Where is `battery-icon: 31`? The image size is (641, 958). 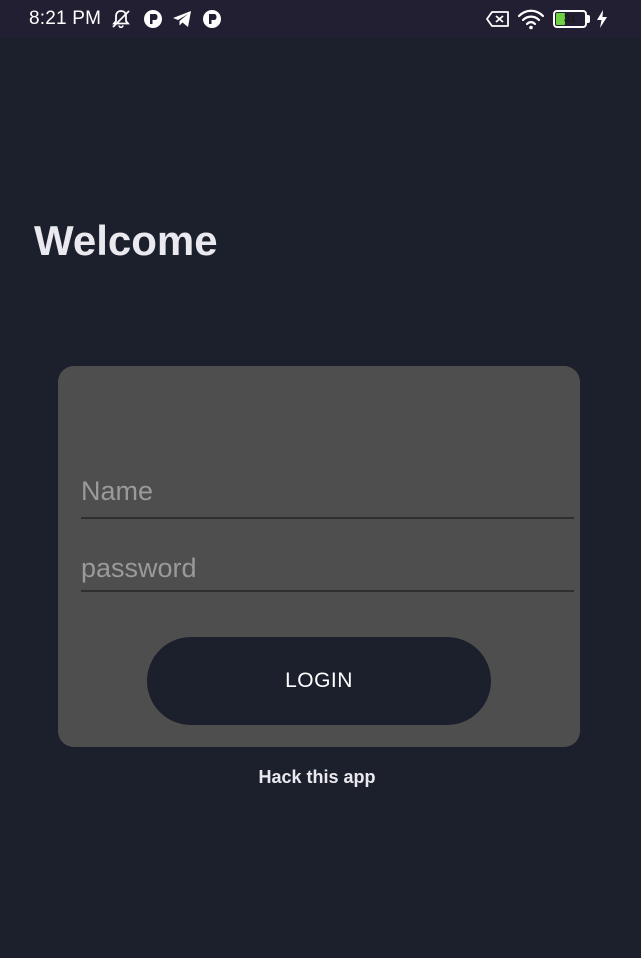 battery-icon: 31 is located at coordinates (572, 19).